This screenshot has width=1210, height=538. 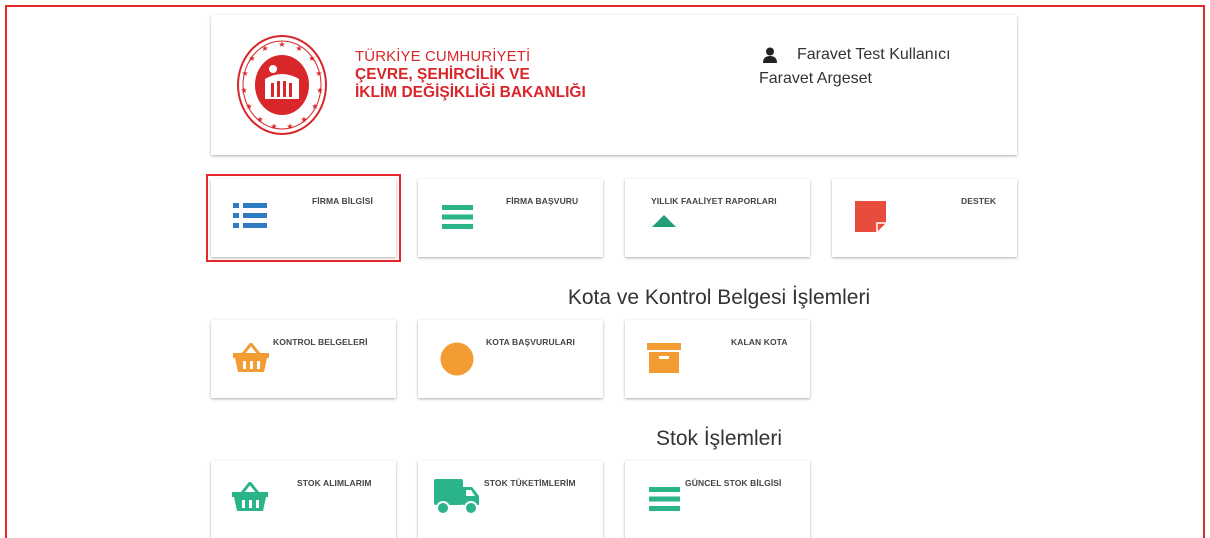 I want to click on ministry-line-2: ÇEVRE, ŞEHİRCİLİK VE, so click(x=442, y=74).